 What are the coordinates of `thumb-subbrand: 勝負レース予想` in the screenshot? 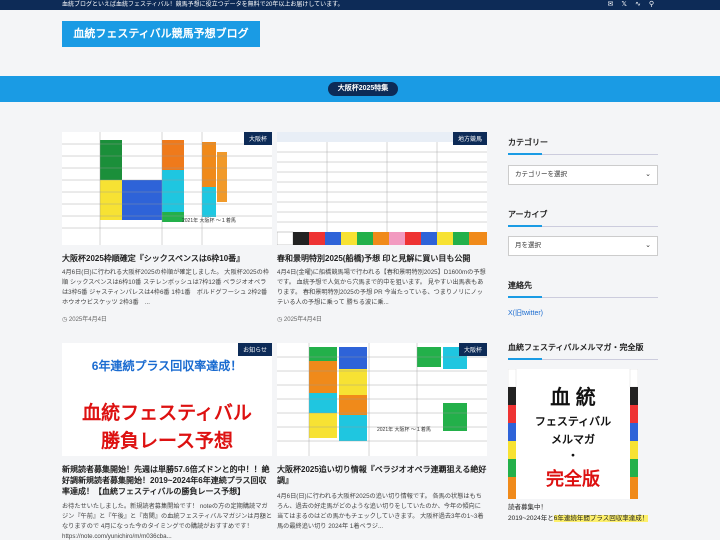 It's located at (167, 441).